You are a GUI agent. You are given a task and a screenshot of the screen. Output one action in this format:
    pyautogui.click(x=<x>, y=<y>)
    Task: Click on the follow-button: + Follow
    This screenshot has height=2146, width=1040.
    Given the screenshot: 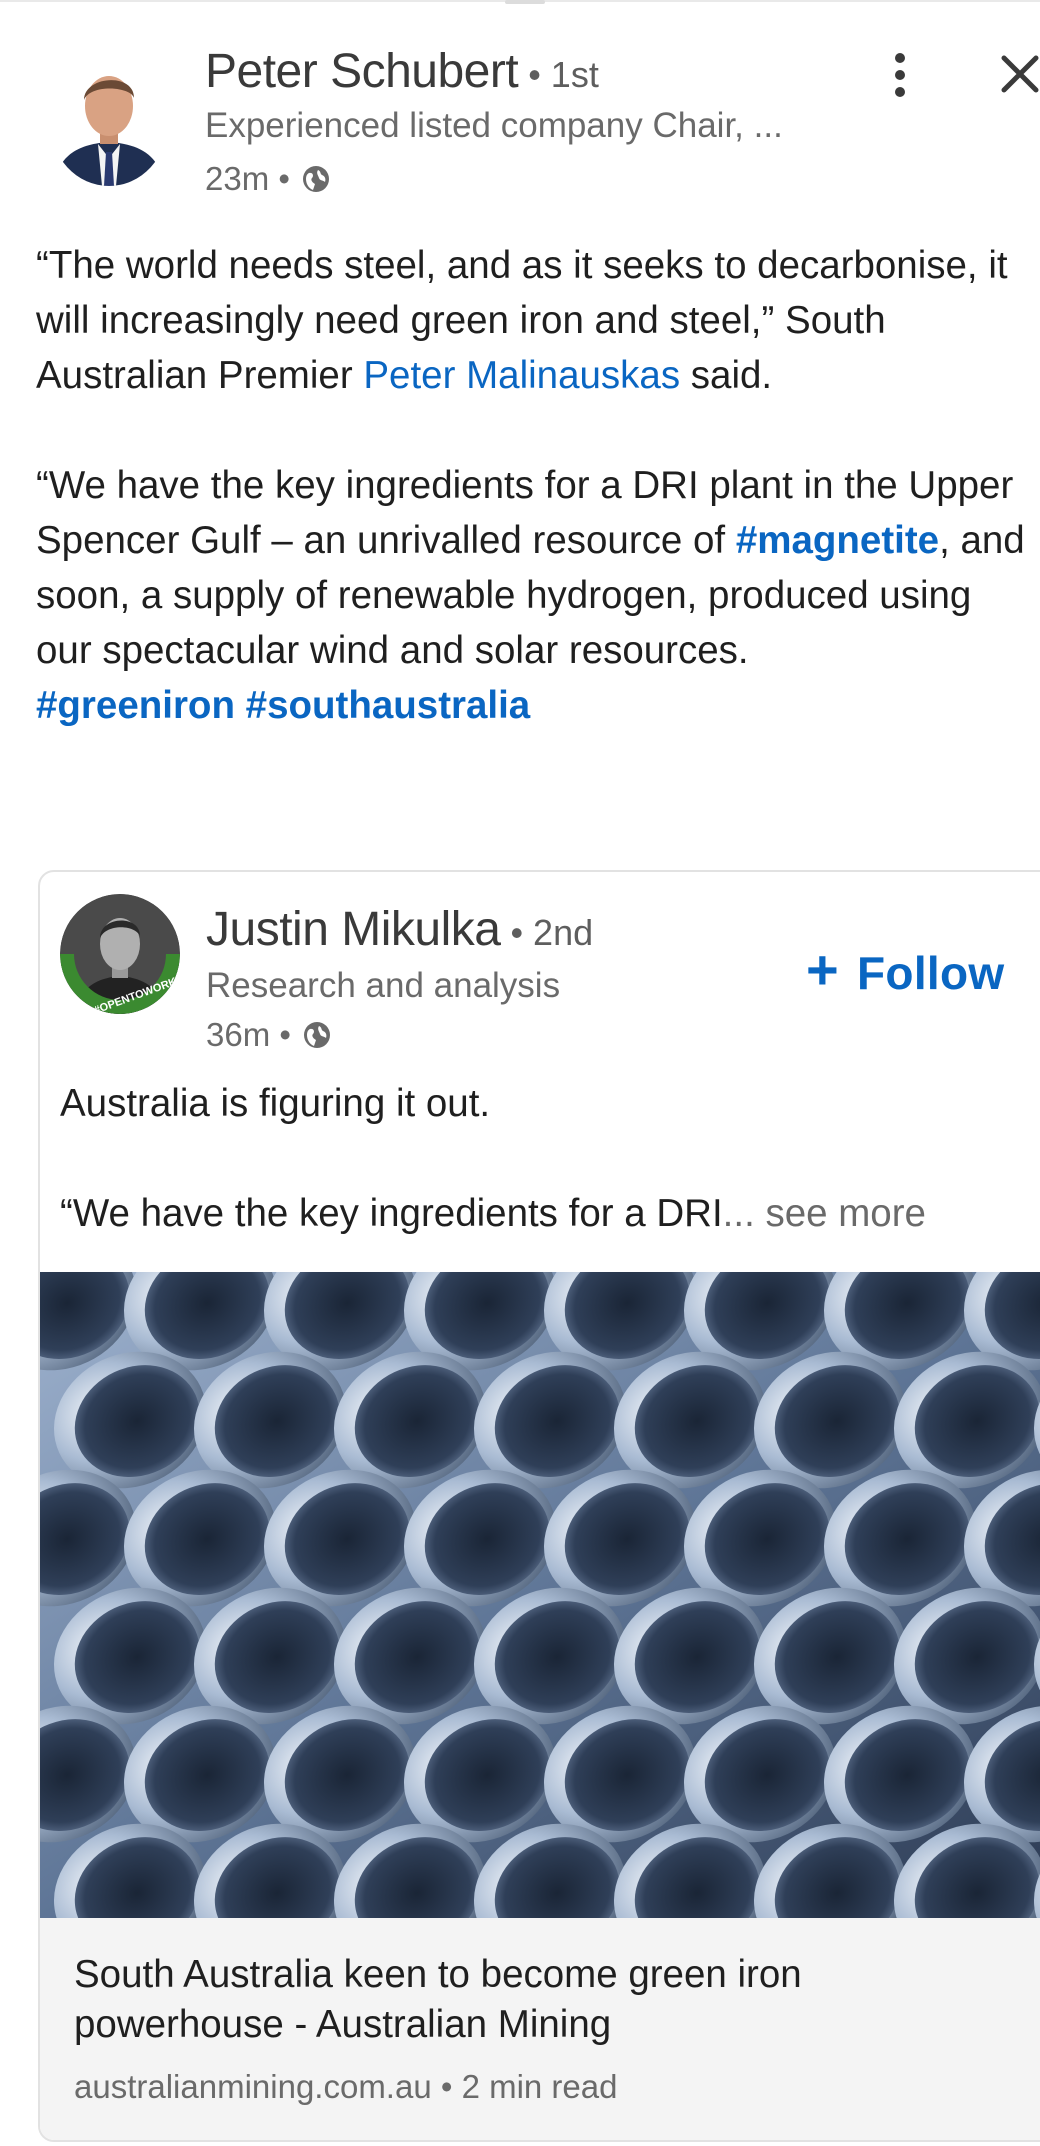 What is the action you would take?
    pyautogui.click(x=905, y=971)
    